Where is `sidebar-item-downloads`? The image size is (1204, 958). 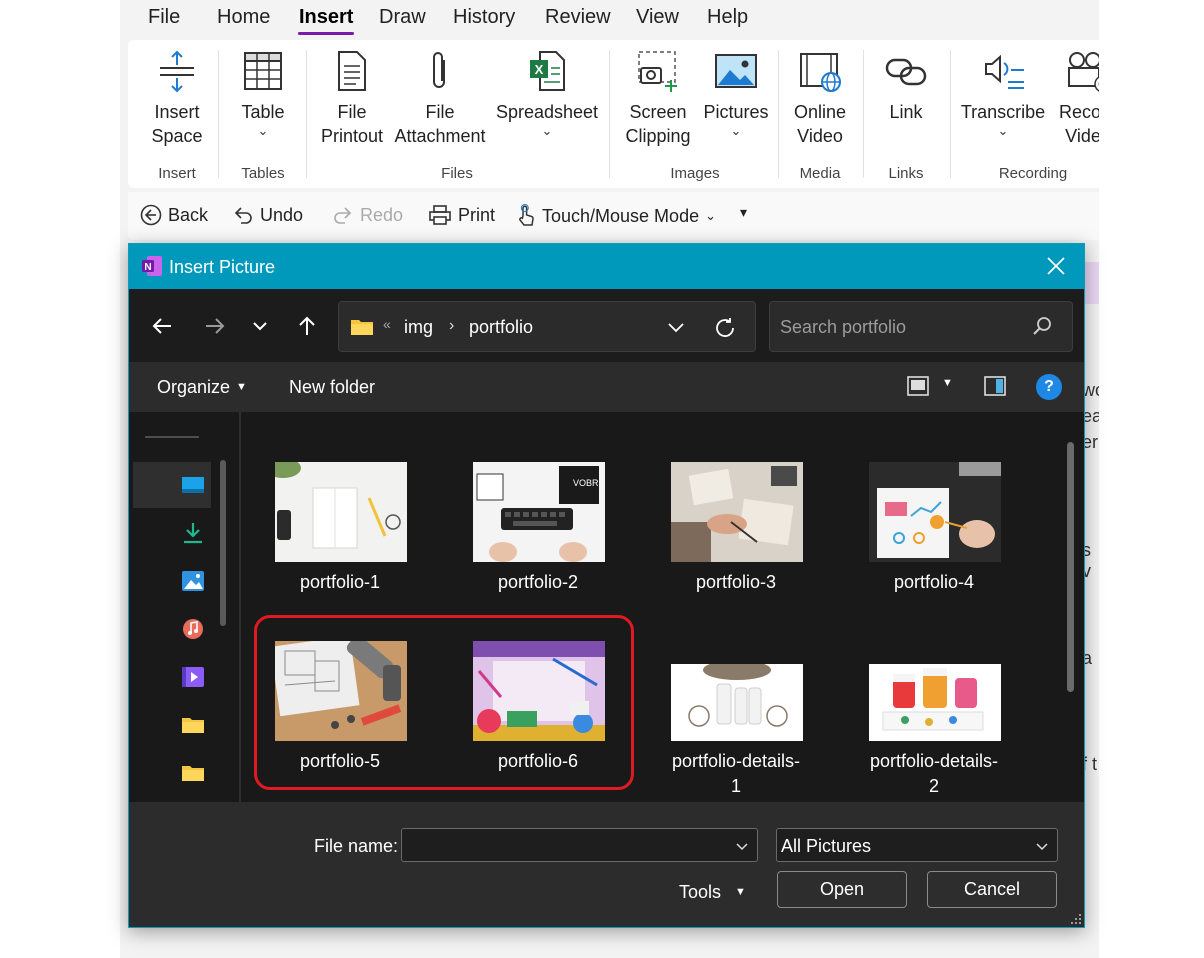 sidebar-item-downloads is located at coordinates (172, 533).